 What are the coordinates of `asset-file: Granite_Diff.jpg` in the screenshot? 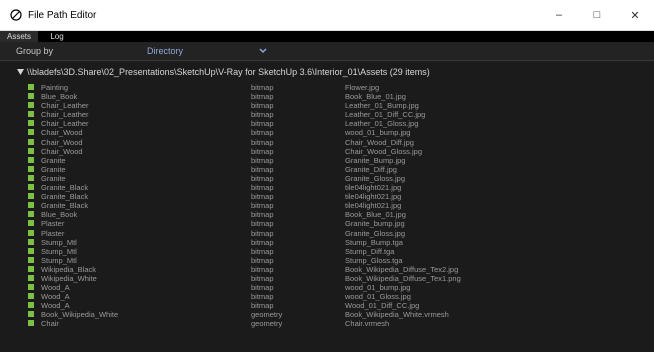 It's located at (371, 169).